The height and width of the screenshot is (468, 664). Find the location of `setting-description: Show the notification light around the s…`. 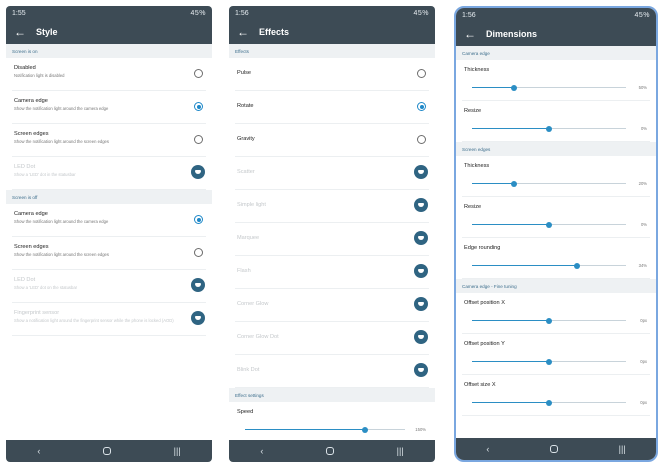

setting-description: Show the notification light around the s… is located at coordinates (61, 254).